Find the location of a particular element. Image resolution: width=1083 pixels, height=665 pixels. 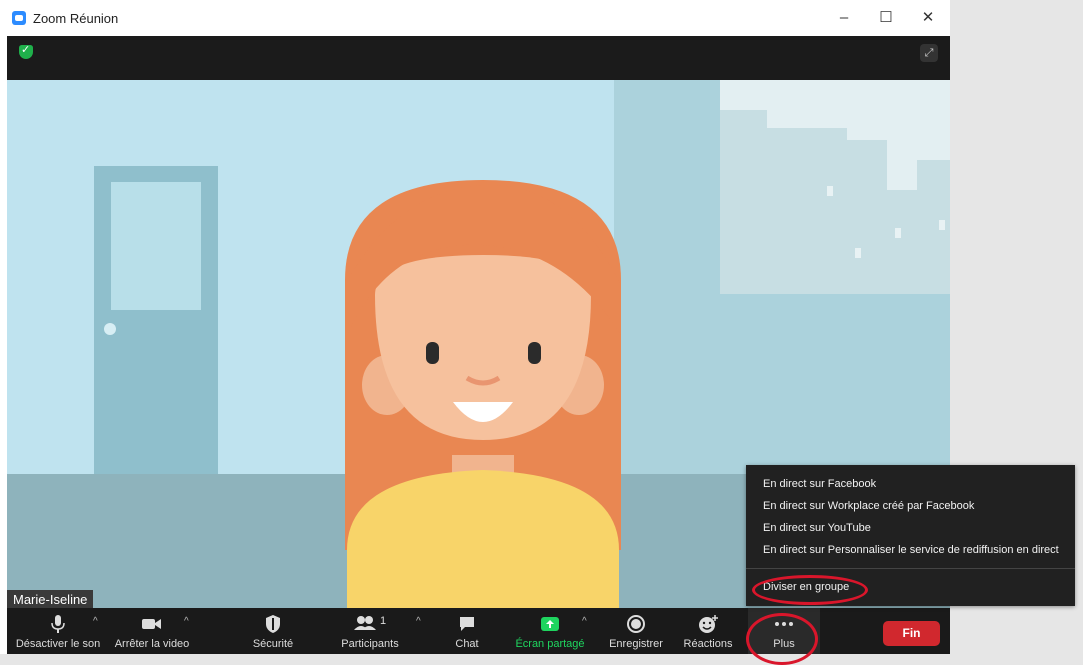

share-screen-button: Écran partagé is located at coordinates (550, 631).